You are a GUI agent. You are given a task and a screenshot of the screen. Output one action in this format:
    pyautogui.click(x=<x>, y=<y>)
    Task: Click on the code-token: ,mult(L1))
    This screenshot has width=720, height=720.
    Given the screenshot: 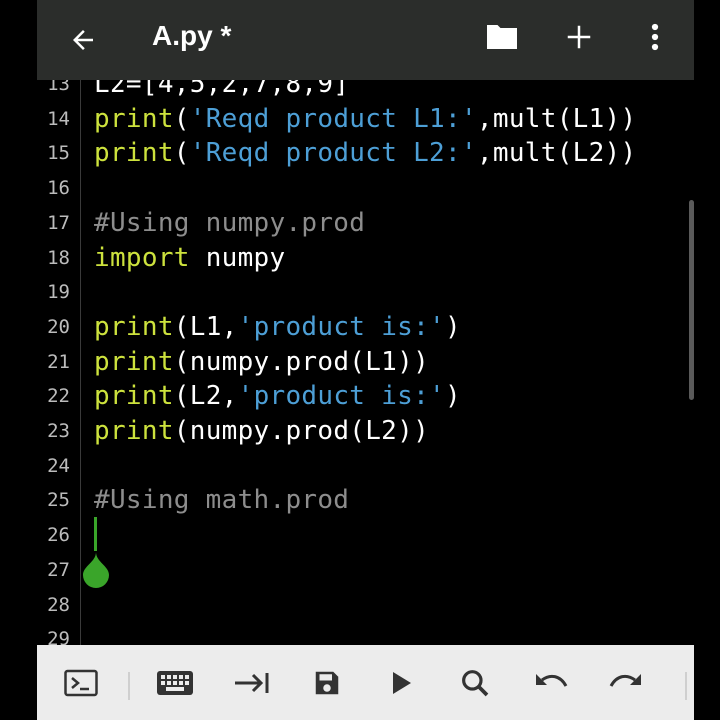 What is the action you would take?
    pyautogui.click(x=556, y=118)
    